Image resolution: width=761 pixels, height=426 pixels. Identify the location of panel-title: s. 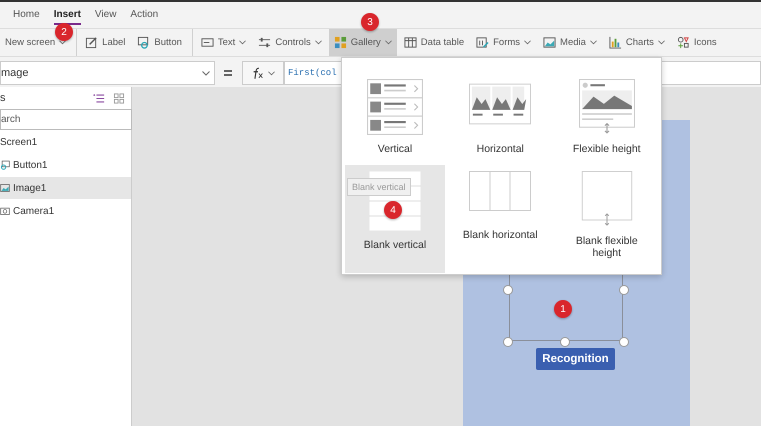
(3, 98).